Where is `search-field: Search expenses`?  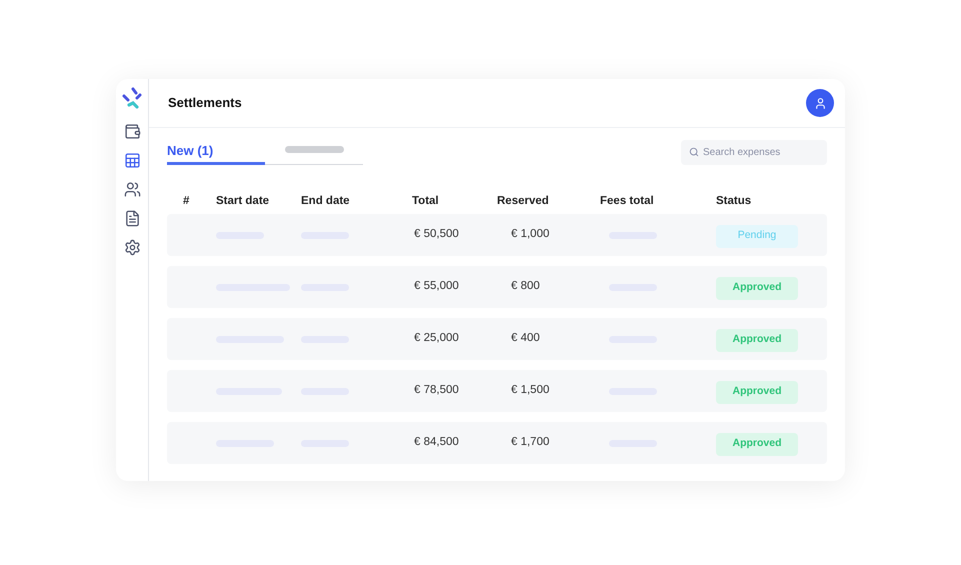
search-field: Search expenses is located at coordinates (754, 152).